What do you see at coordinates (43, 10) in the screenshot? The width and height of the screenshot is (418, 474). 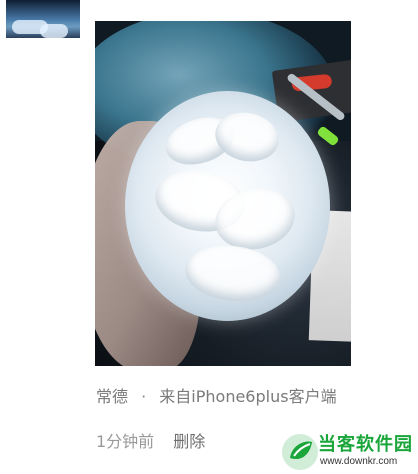 I see `avatar-sky` at bounding box center [43, 10].